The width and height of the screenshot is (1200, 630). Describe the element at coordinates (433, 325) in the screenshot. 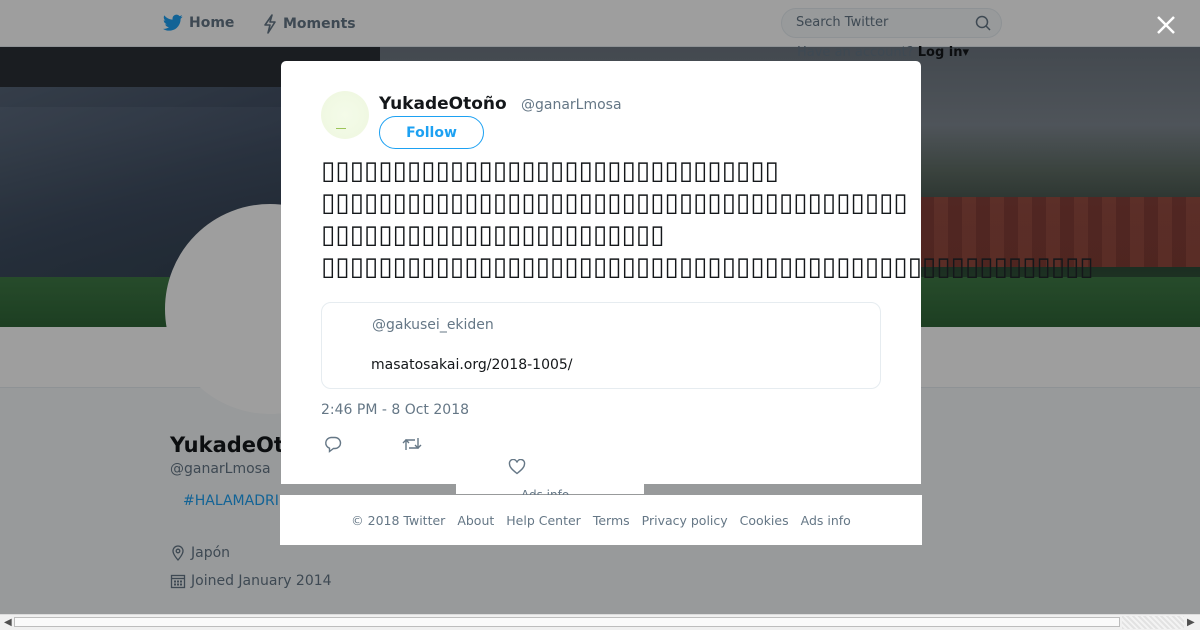

I see `quoted-handle: @gakusei_ekiden` at that location.